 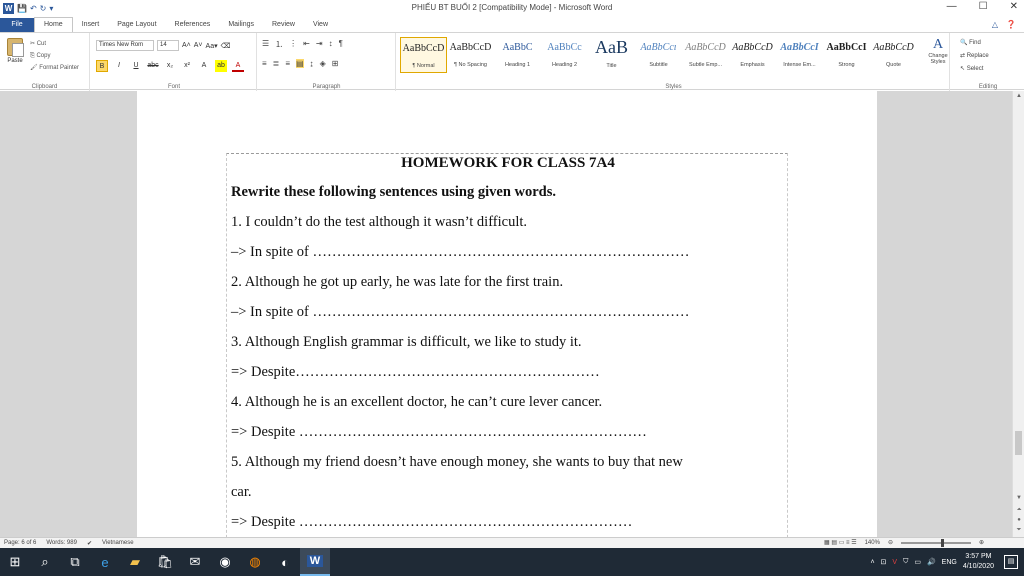 What do you see at coordinates (872, 543) in the screenshot?
I see `zoom-level: 140%` at bounding box center [872, 543].